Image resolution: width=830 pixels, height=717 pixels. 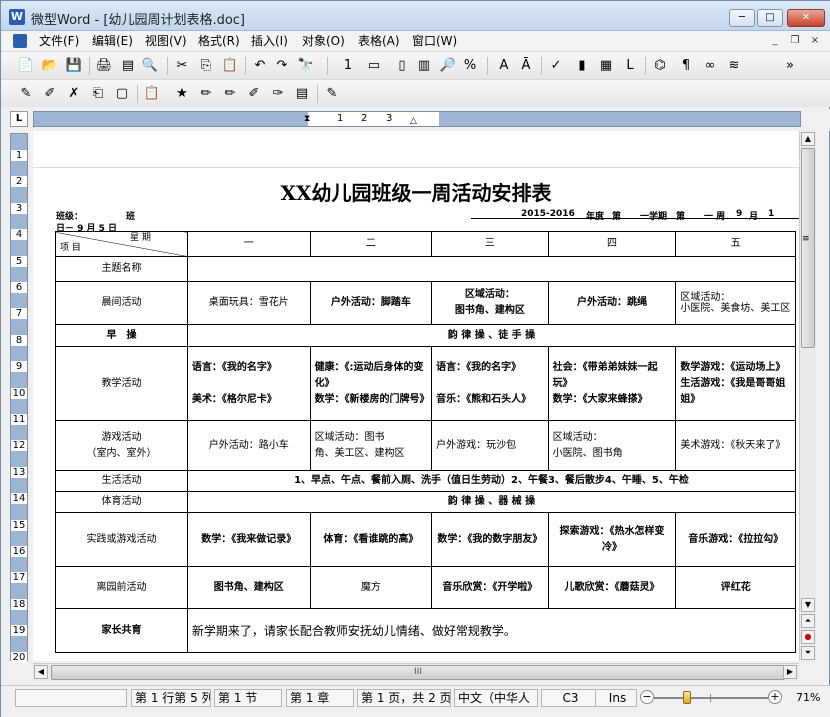 What do you see at coordinates (371, 587) in the screenshot?
I see `table-cell: 魔方` at bounding box center [371, 587].